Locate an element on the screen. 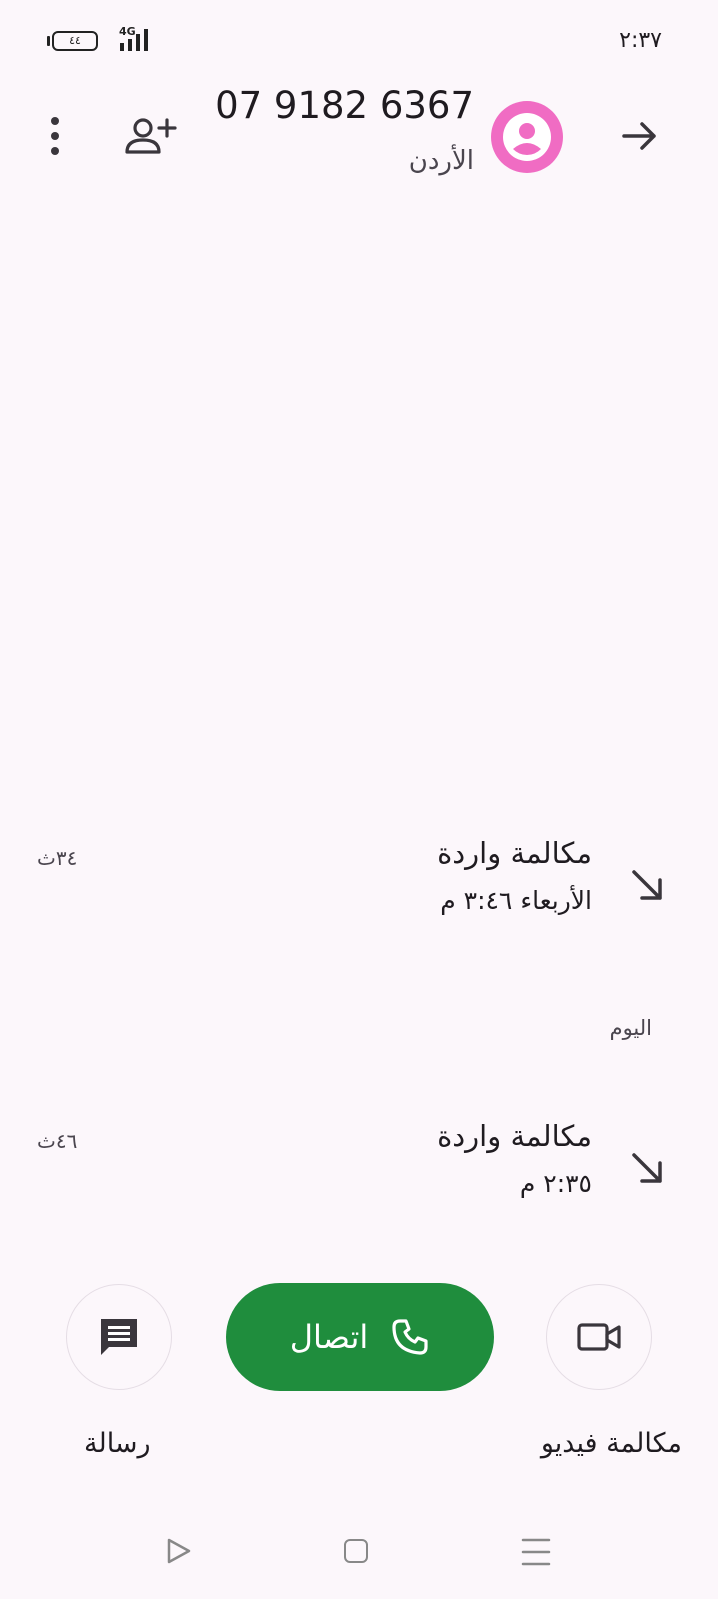 This screenshot has height=1599, width=718. more-vert-icon is located at coordinates (55, 136).